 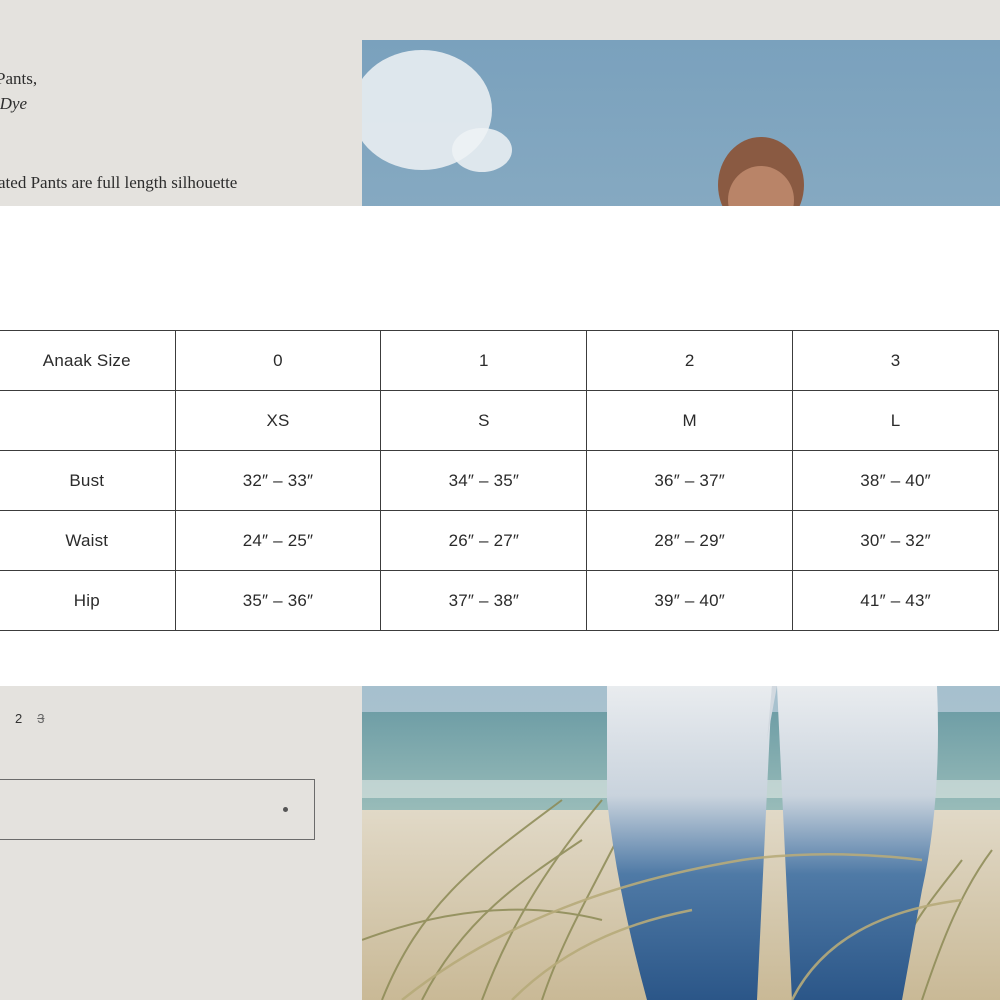 I want to click on size-chart-row-letter: XS S M L, so click(x=499, y=420).